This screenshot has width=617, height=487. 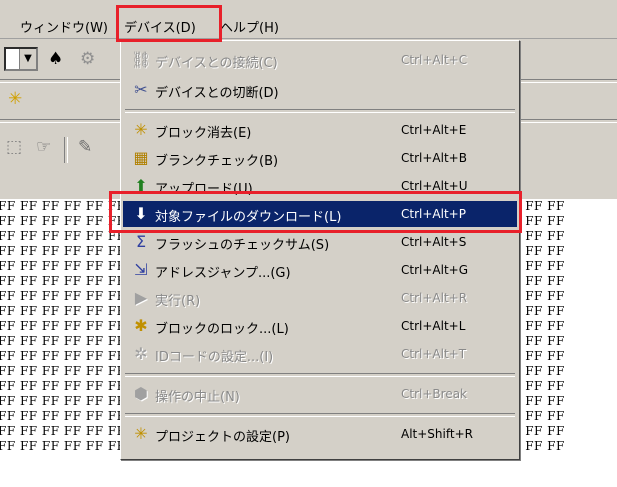 I want to click on chevron-down-icon: ▼, so click(x=27, y=59).